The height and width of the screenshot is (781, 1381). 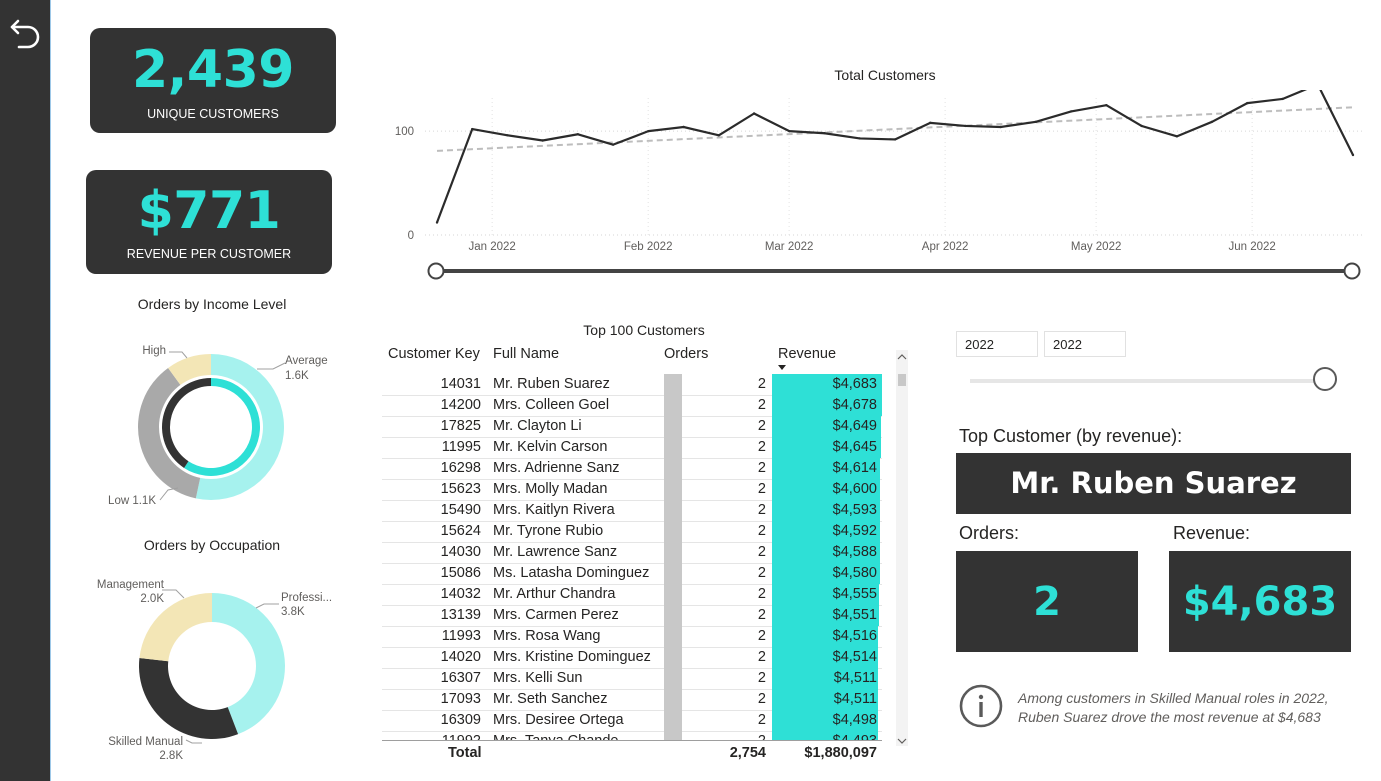 What do you see at coordinates (824, 736) in the screenshot?
I see `cell-revenue: $4,493` at bounding box center [824, 736].